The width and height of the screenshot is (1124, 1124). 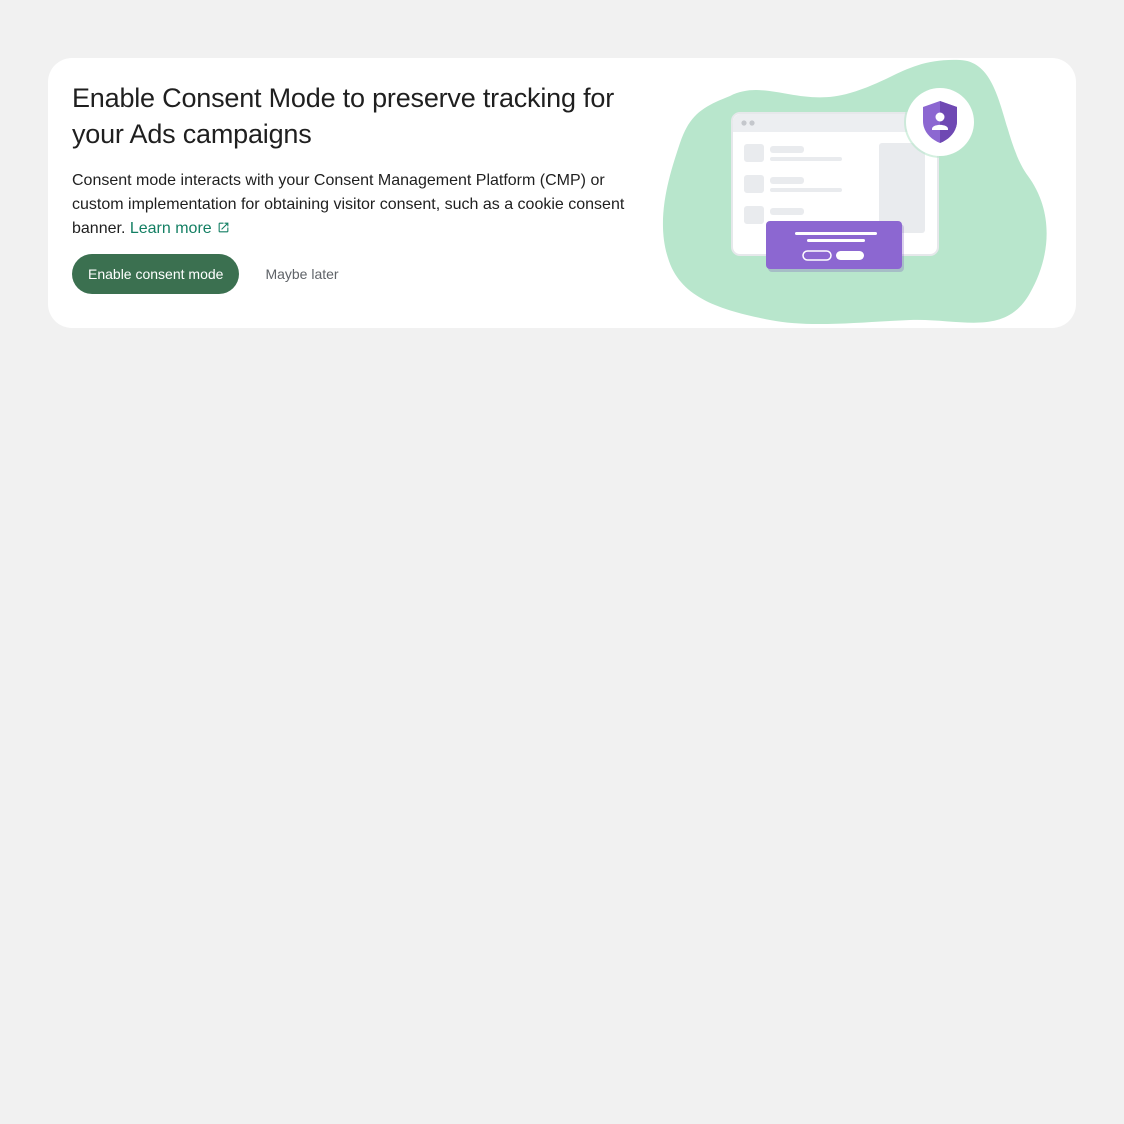 I want to click on learn-more-label: Learn more, so click(x=170, y=228).